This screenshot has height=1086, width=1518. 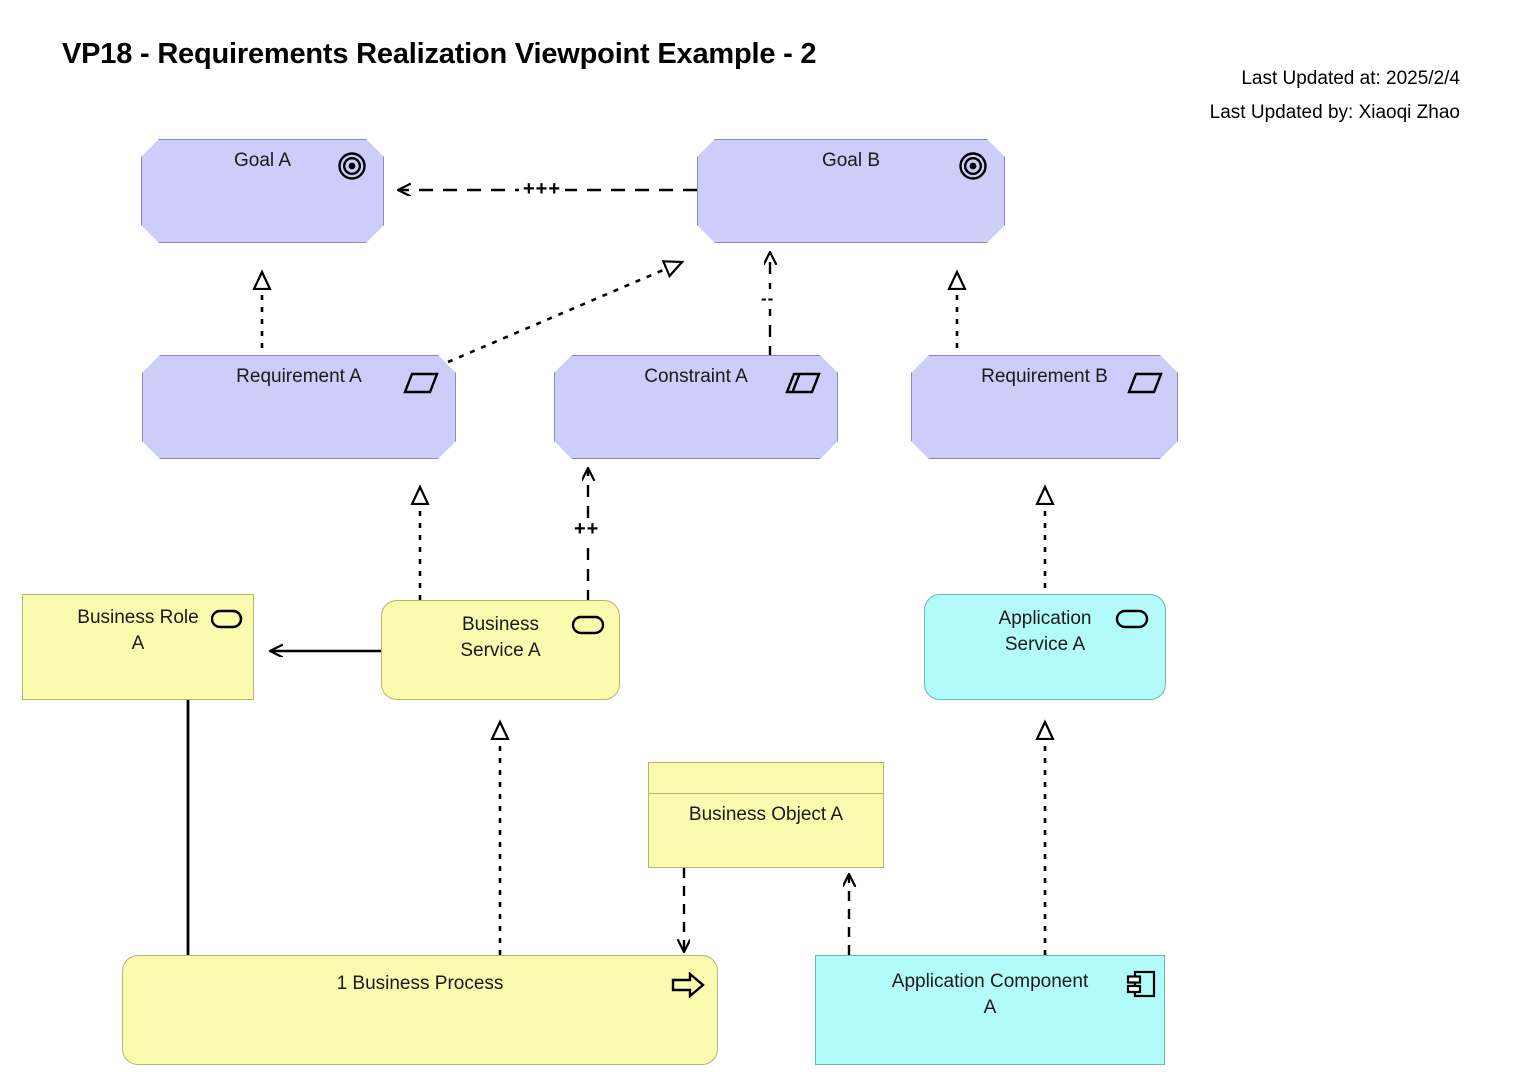 I want to click on edge-label-plus-plus-plus: +++, so click(x=542, y=189).